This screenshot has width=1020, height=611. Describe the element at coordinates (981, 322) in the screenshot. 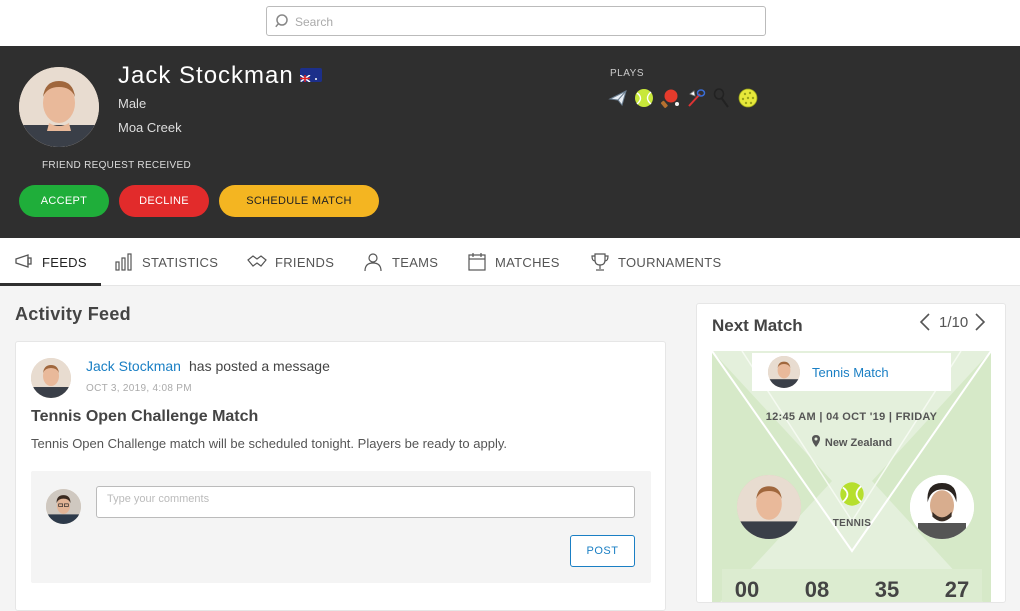

I see `chevron-right-icon` at that location.